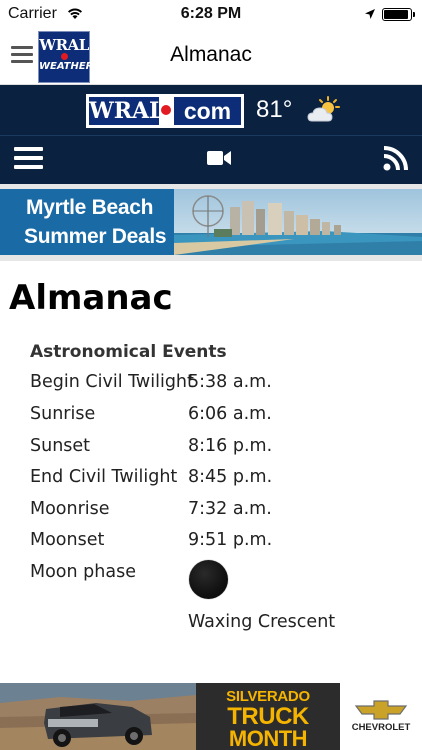 The width and height of the screenshot is (422, 750). I want to click on truck-photo, so click(98, 716).